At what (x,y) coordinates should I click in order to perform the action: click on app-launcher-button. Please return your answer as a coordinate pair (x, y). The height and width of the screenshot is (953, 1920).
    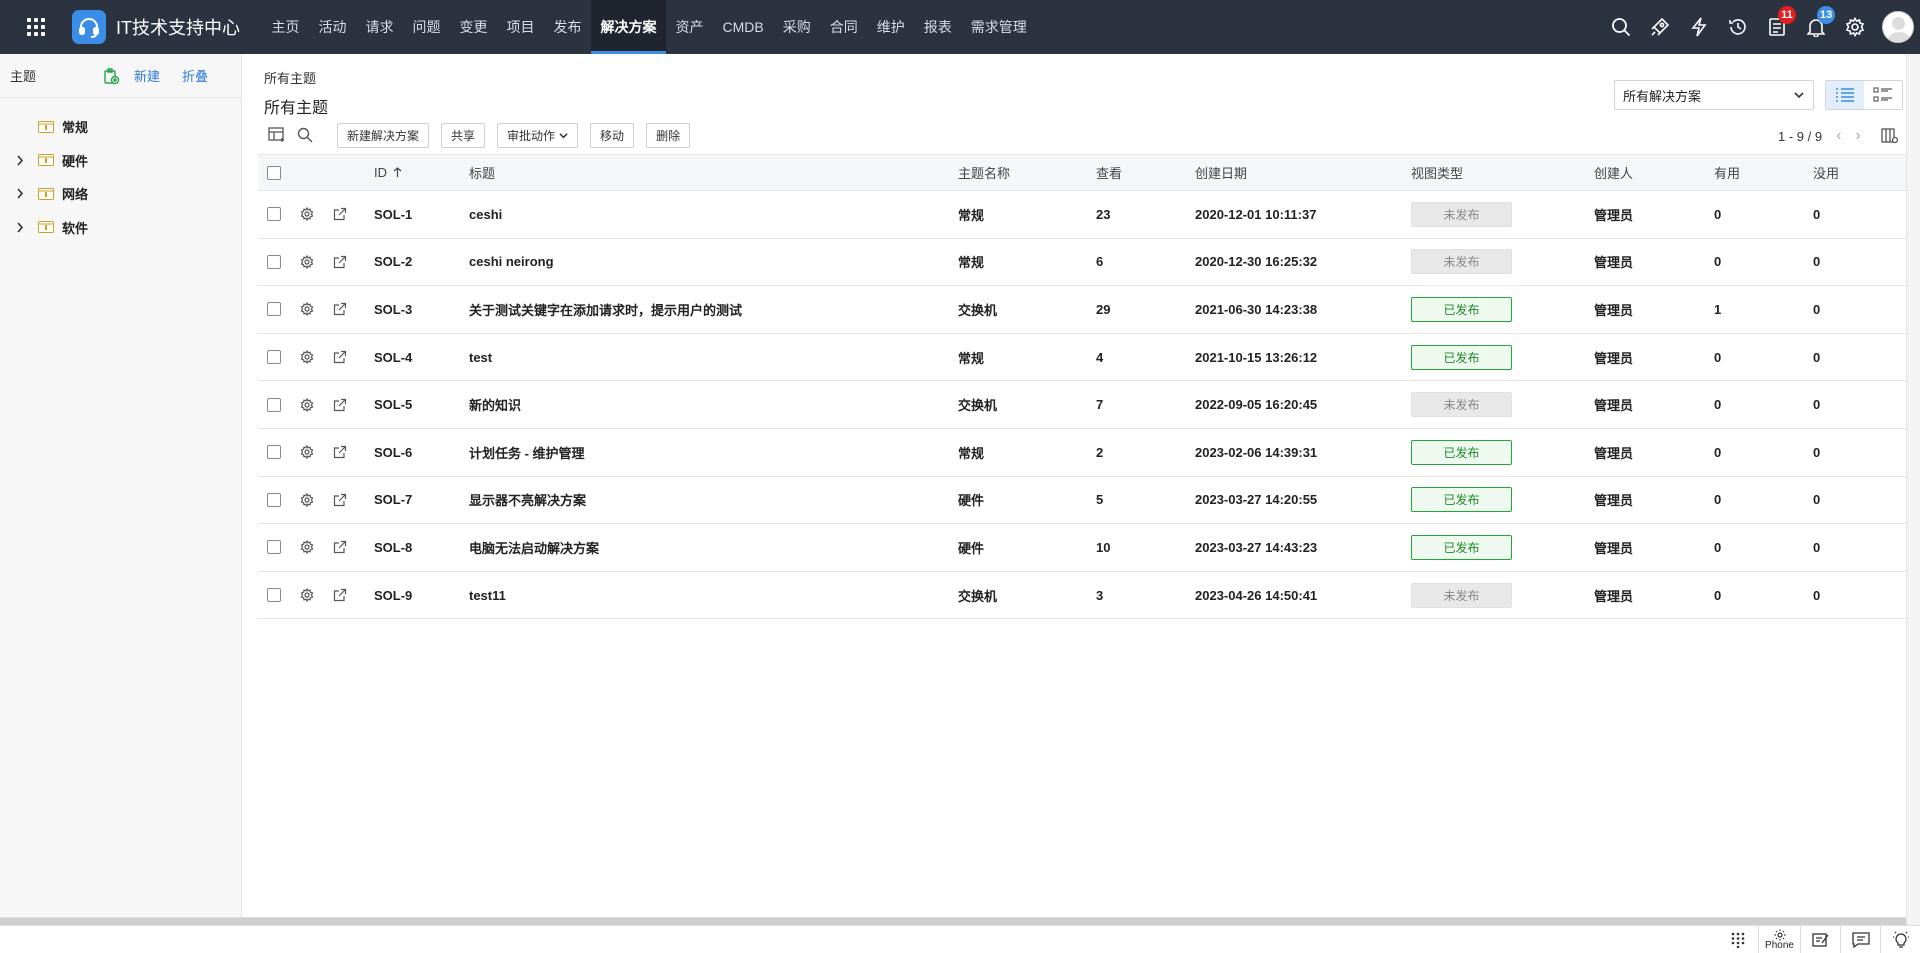
    Looking at the image, I should click on (36, 27).